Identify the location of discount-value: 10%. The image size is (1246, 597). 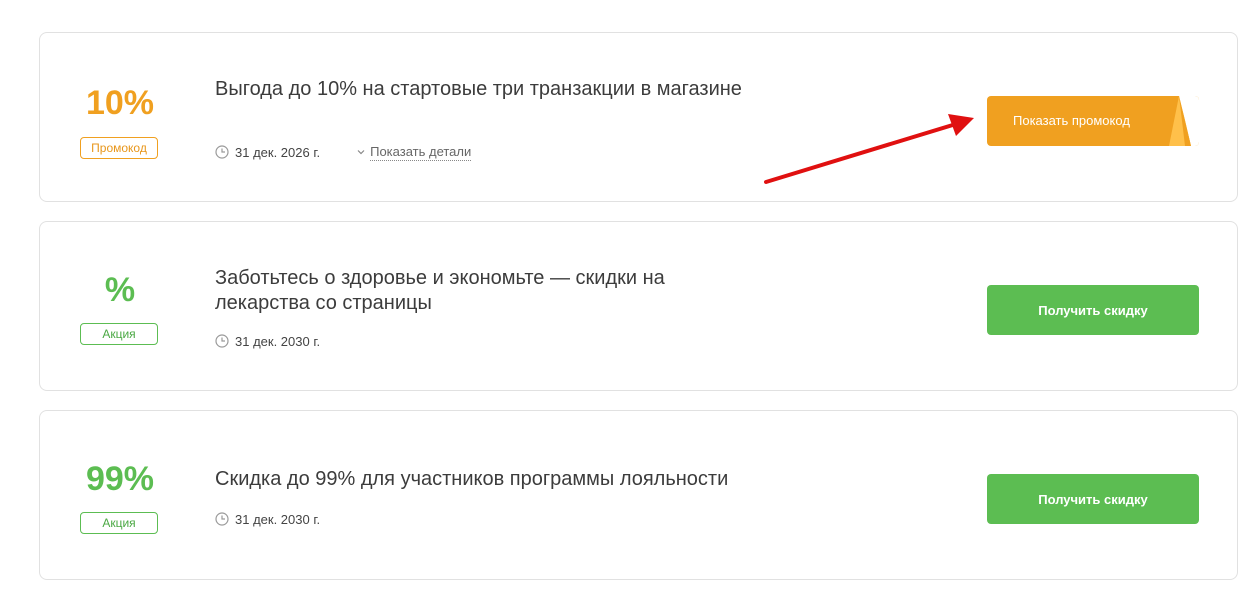
(120, 103).